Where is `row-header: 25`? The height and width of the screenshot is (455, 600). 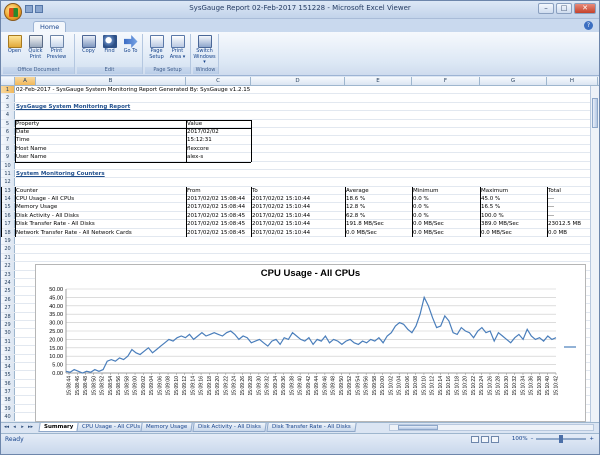 row-header: 25 is located at coordinates (8, 291).